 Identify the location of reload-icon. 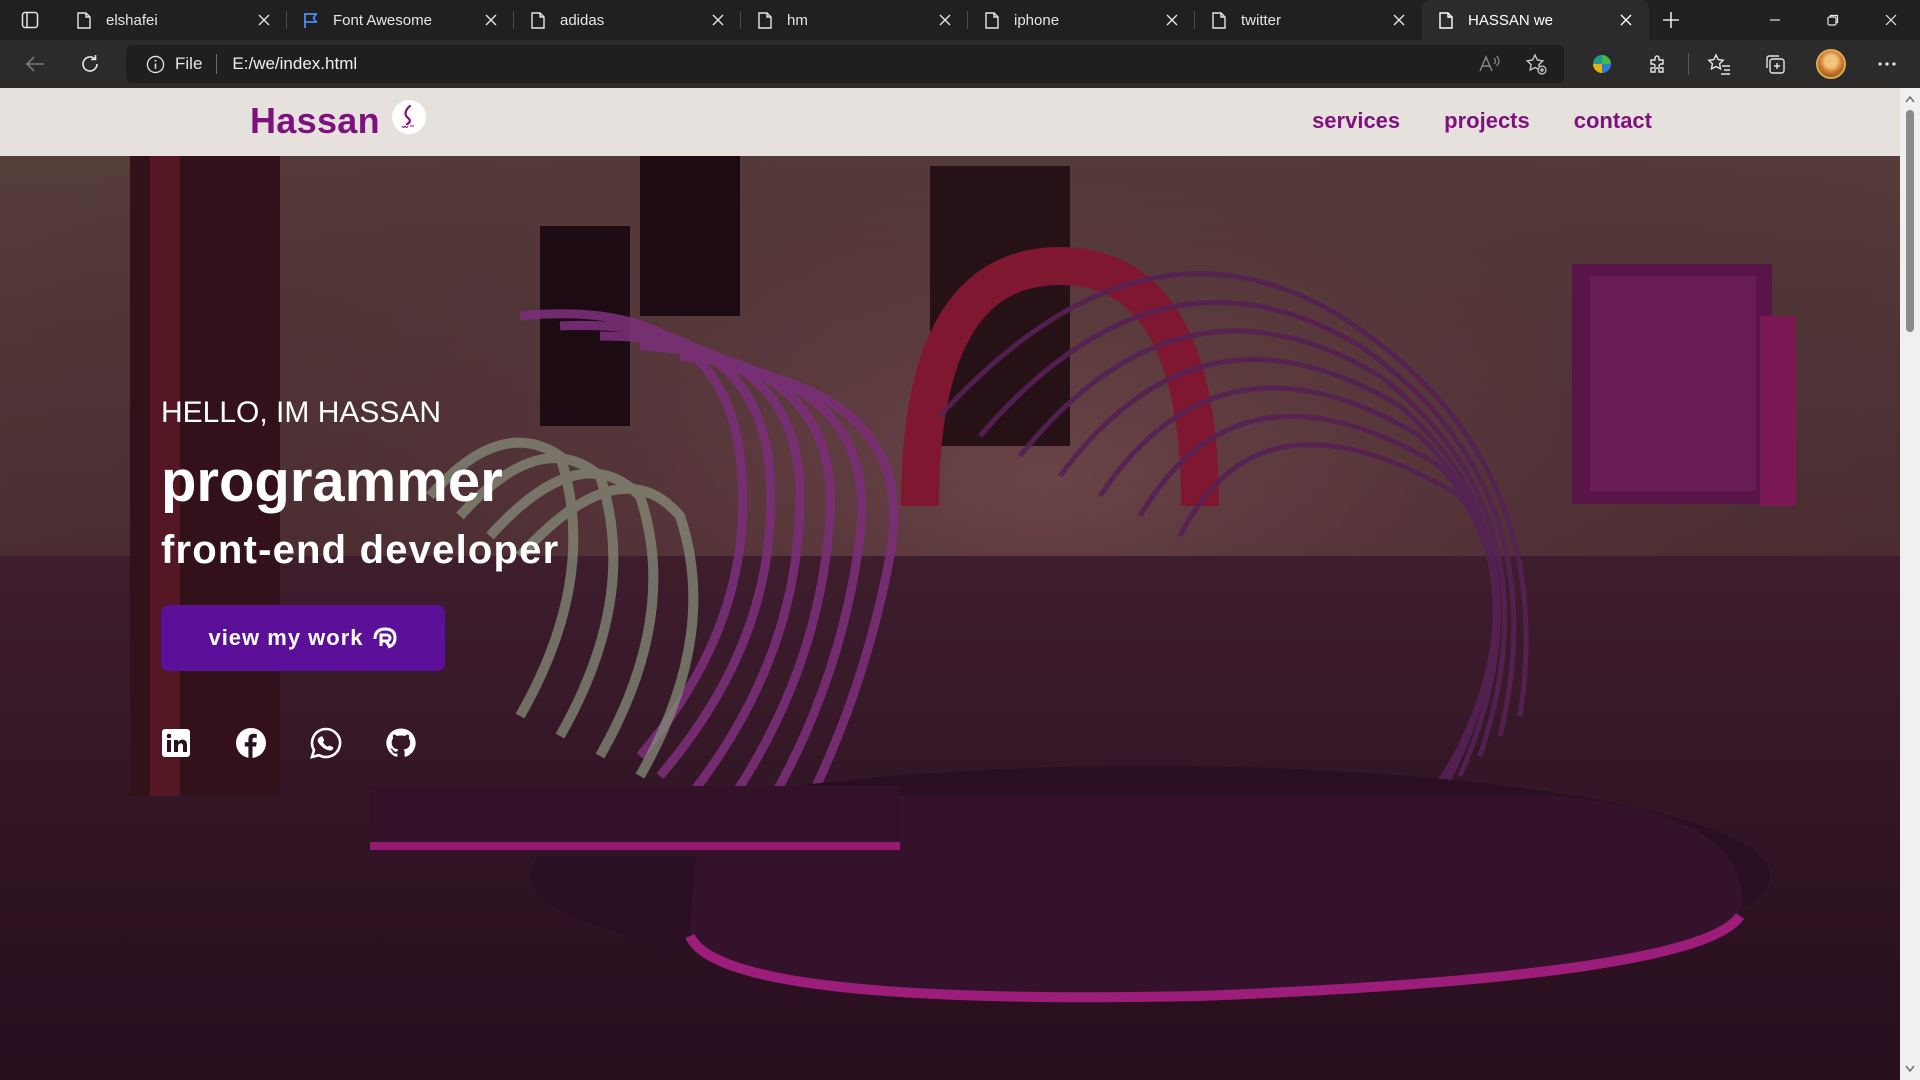
(90, 63).